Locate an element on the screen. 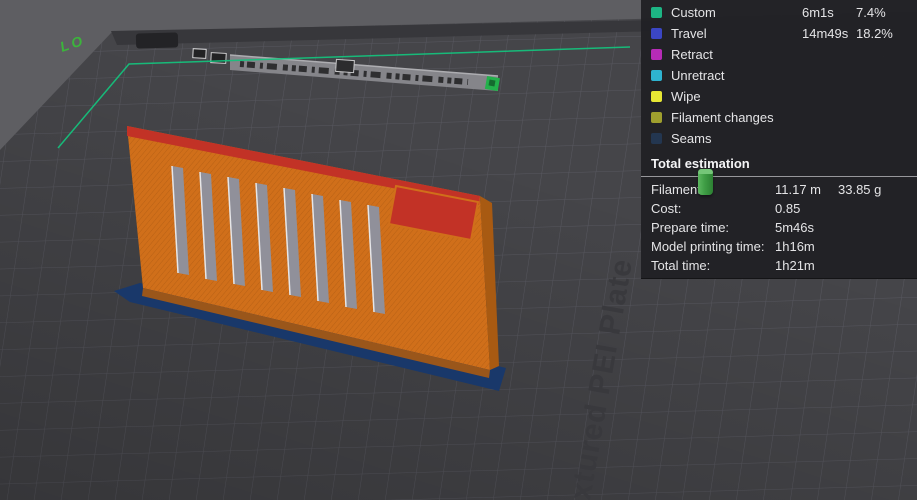 This screenshot has width=917, height=500. estimation-label: Prepare time: is located at coordinates (690, 227).